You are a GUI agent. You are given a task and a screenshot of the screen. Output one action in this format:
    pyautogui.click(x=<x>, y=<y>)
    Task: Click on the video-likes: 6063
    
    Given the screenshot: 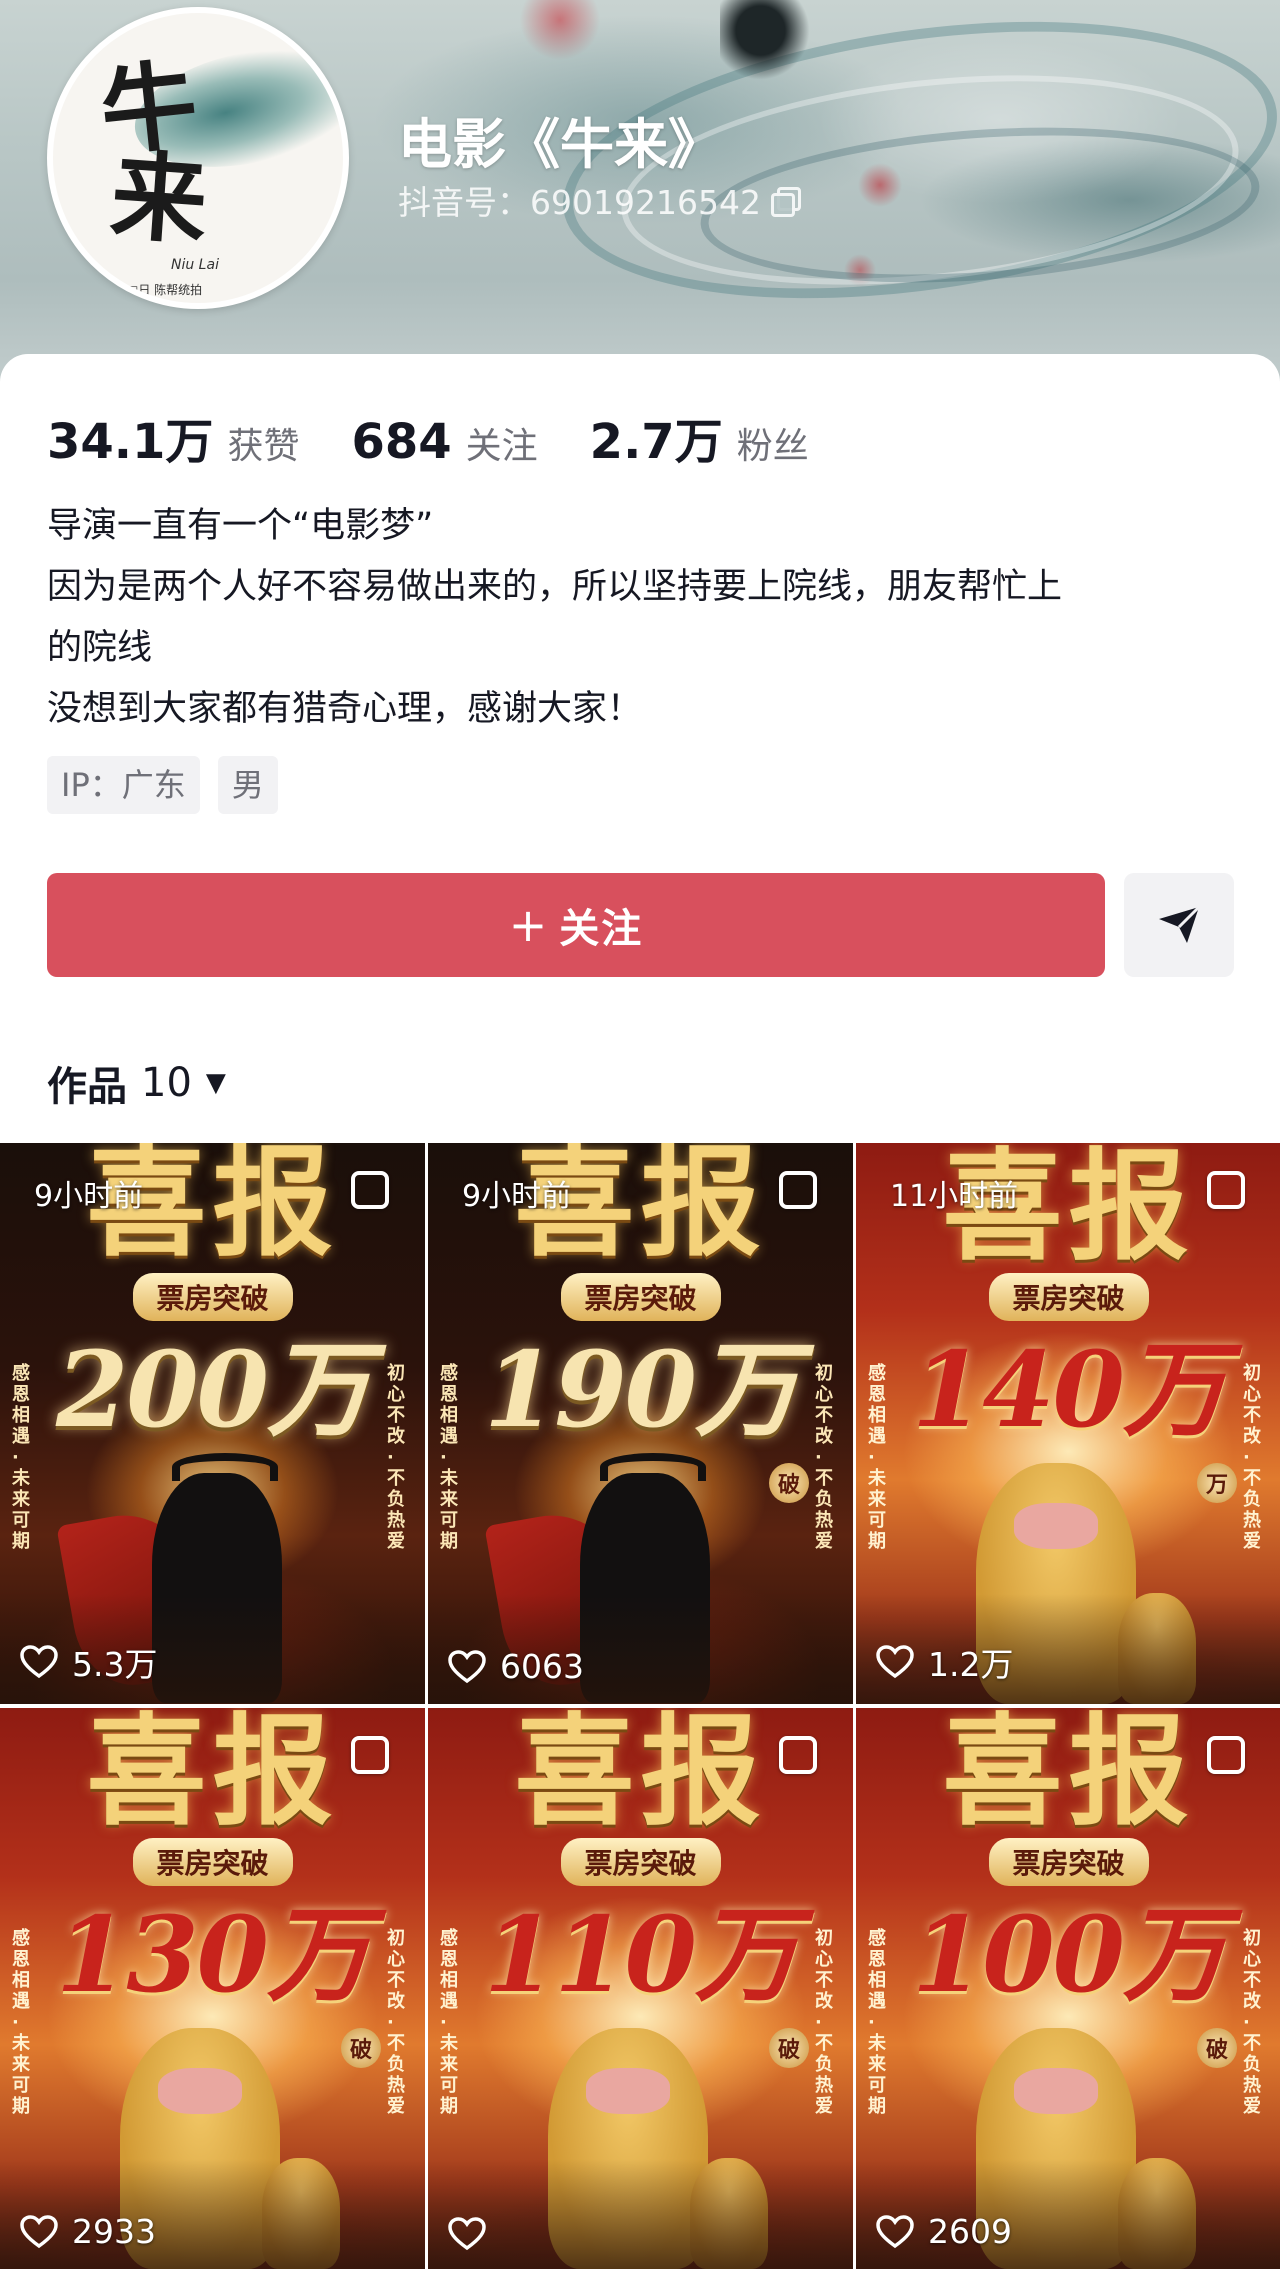 What is the action you would take?
    pyautogui.click(x=516, y=1666)
    